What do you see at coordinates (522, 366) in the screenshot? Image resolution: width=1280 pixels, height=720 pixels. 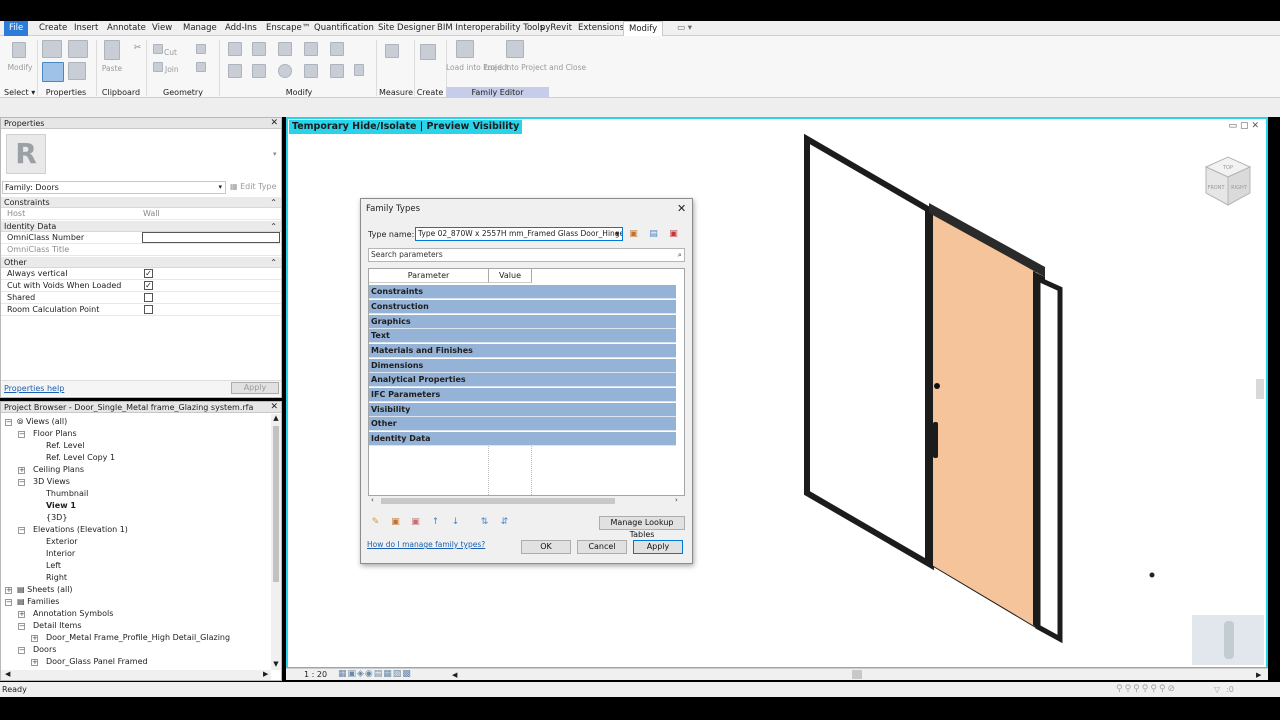 I see `group-row-dimensions: Dimensions` at bounding box center [522, 366].